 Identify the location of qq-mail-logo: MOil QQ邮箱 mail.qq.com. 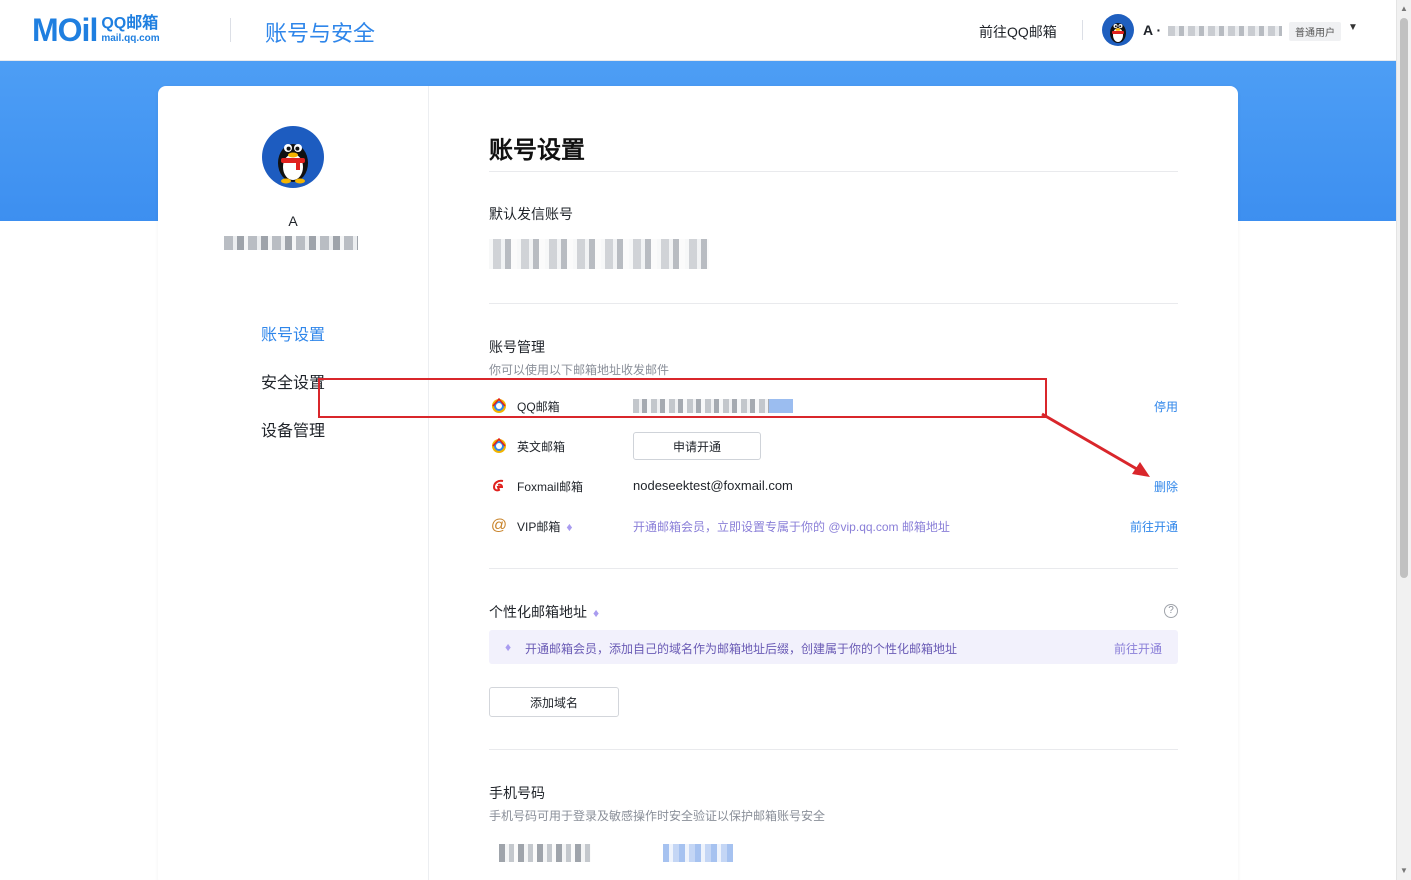
(96, 30).